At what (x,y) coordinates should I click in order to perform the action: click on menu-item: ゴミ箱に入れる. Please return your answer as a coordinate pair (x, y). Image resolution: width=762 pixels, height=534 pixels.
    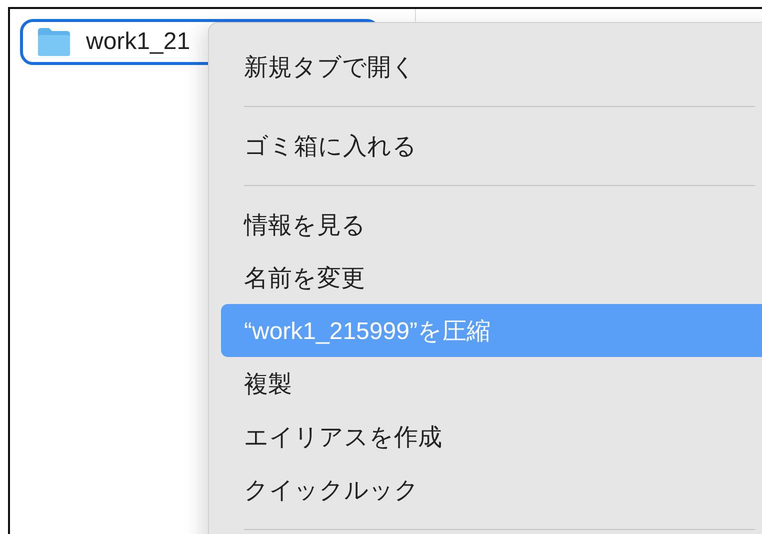
    Looking at the image, I should click on (491, 145).